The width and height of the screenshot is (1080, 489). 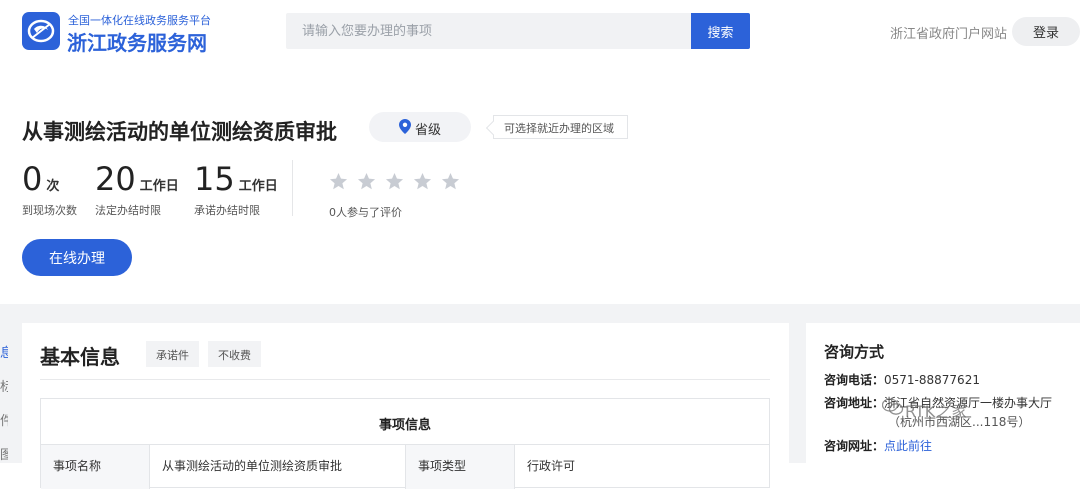 What do you see at coordinates (49, 210) in the screenshot?
I see `stat-caption: 到现场次数` at bounding box center [49, 210].